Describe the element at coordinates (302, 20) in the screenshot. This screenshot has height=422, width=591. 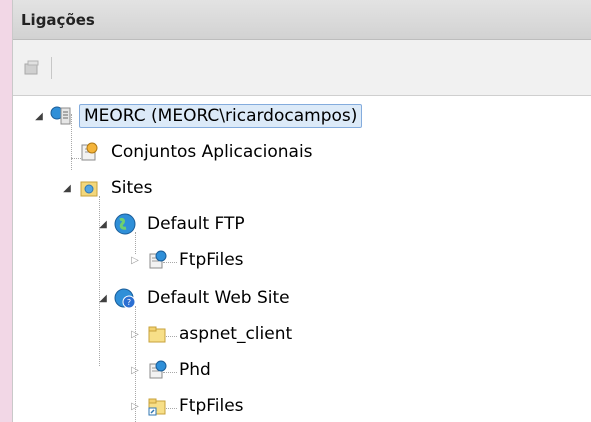
I see `panel-title: Ligações` at that location.